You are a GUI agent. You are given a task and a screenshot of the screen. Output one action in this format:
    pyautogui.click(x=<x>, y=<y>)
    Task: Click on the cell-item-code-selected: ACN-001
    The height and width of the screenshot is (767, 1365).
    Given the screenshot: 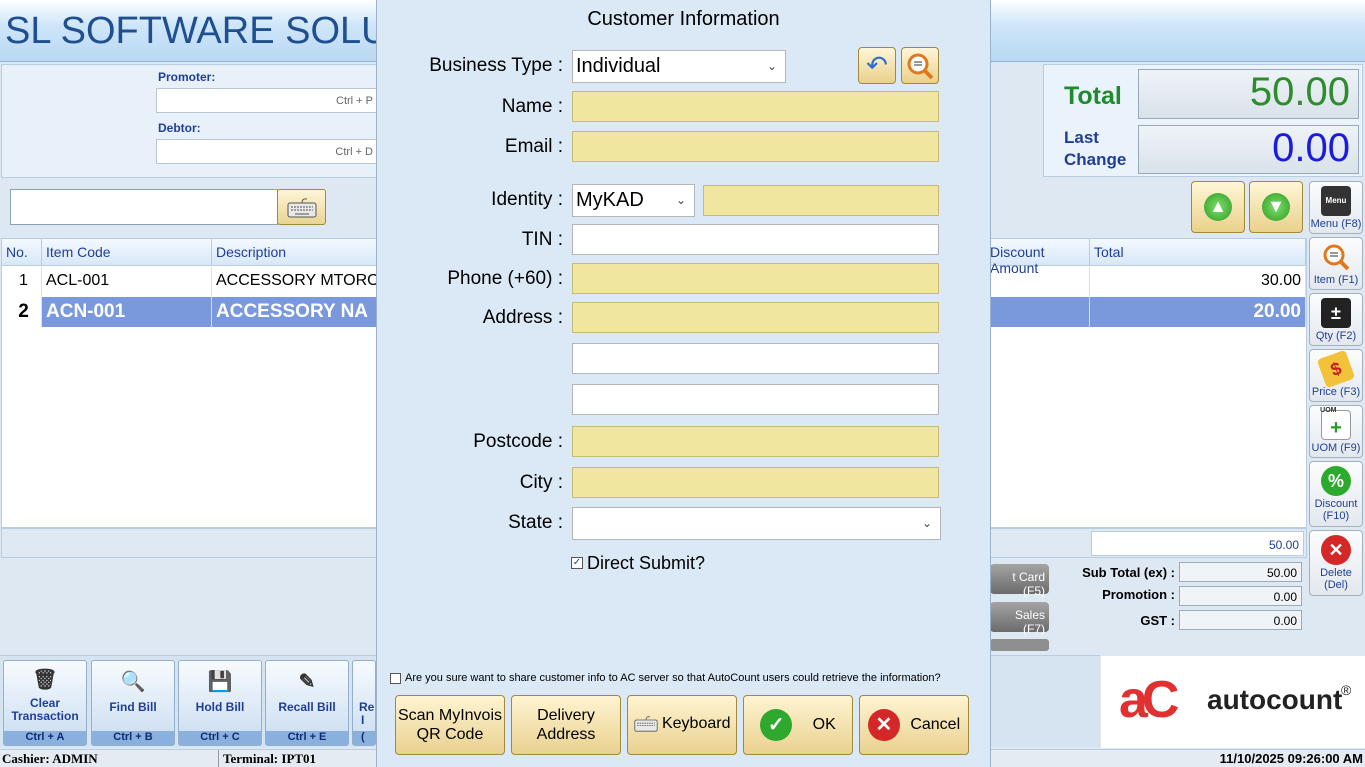 What is the action you would take?
    pyautogui.click(x=127, y=312)
    